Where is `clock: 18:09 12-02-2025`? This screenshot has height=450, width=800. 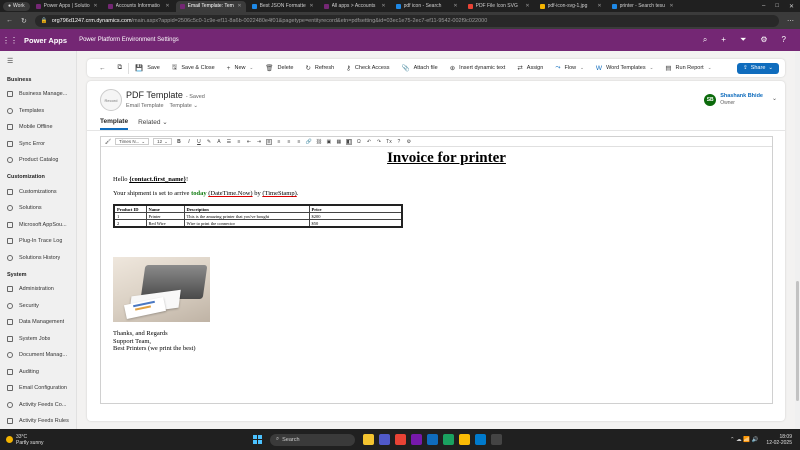
clock: 18:09 12-02-2025 is located at coordinates (779, 440).